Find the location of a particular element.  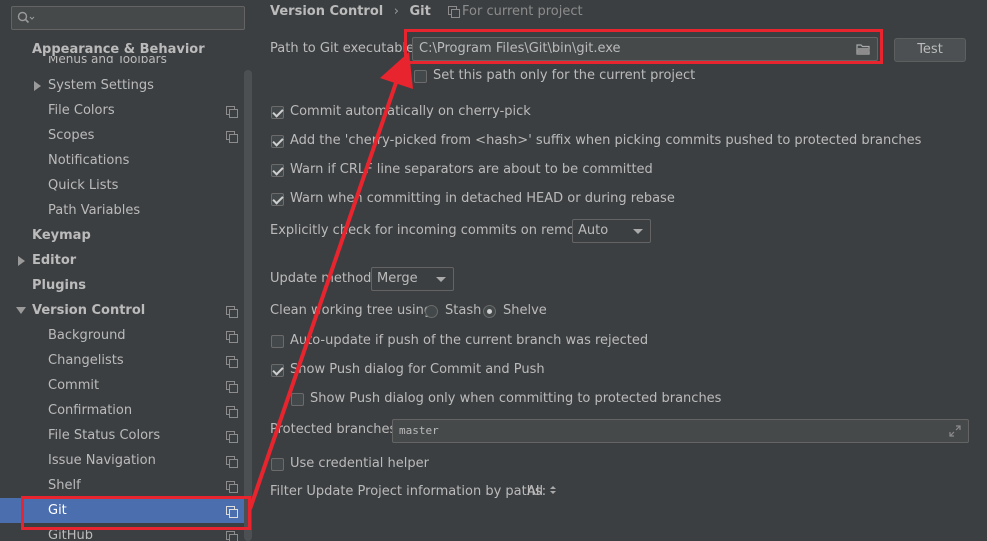

sidebar-item-changelists: Changelists is located at coordinates (122, 360).